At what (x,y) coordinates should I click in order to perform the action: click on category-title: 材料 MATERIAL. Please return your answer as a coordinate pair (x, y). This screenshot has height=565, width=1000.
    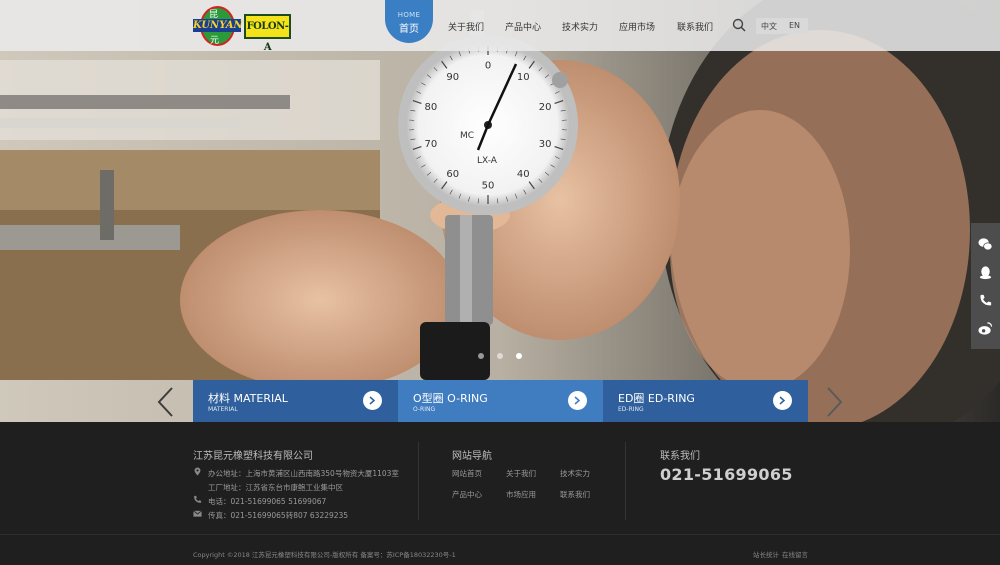
    Looking at the image, I should click on (248, 398).